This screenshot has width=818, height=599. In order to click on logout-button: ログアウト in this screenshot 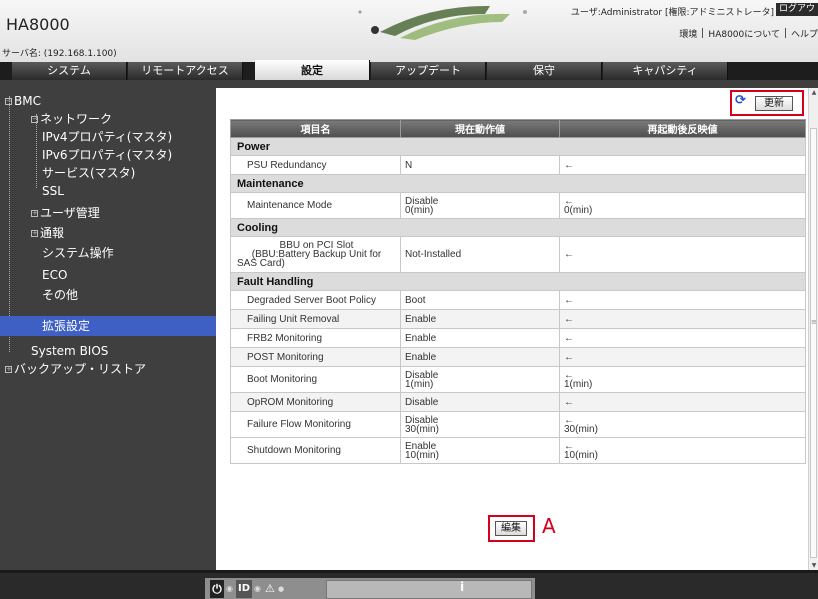, I will do `click(797, 9)`.